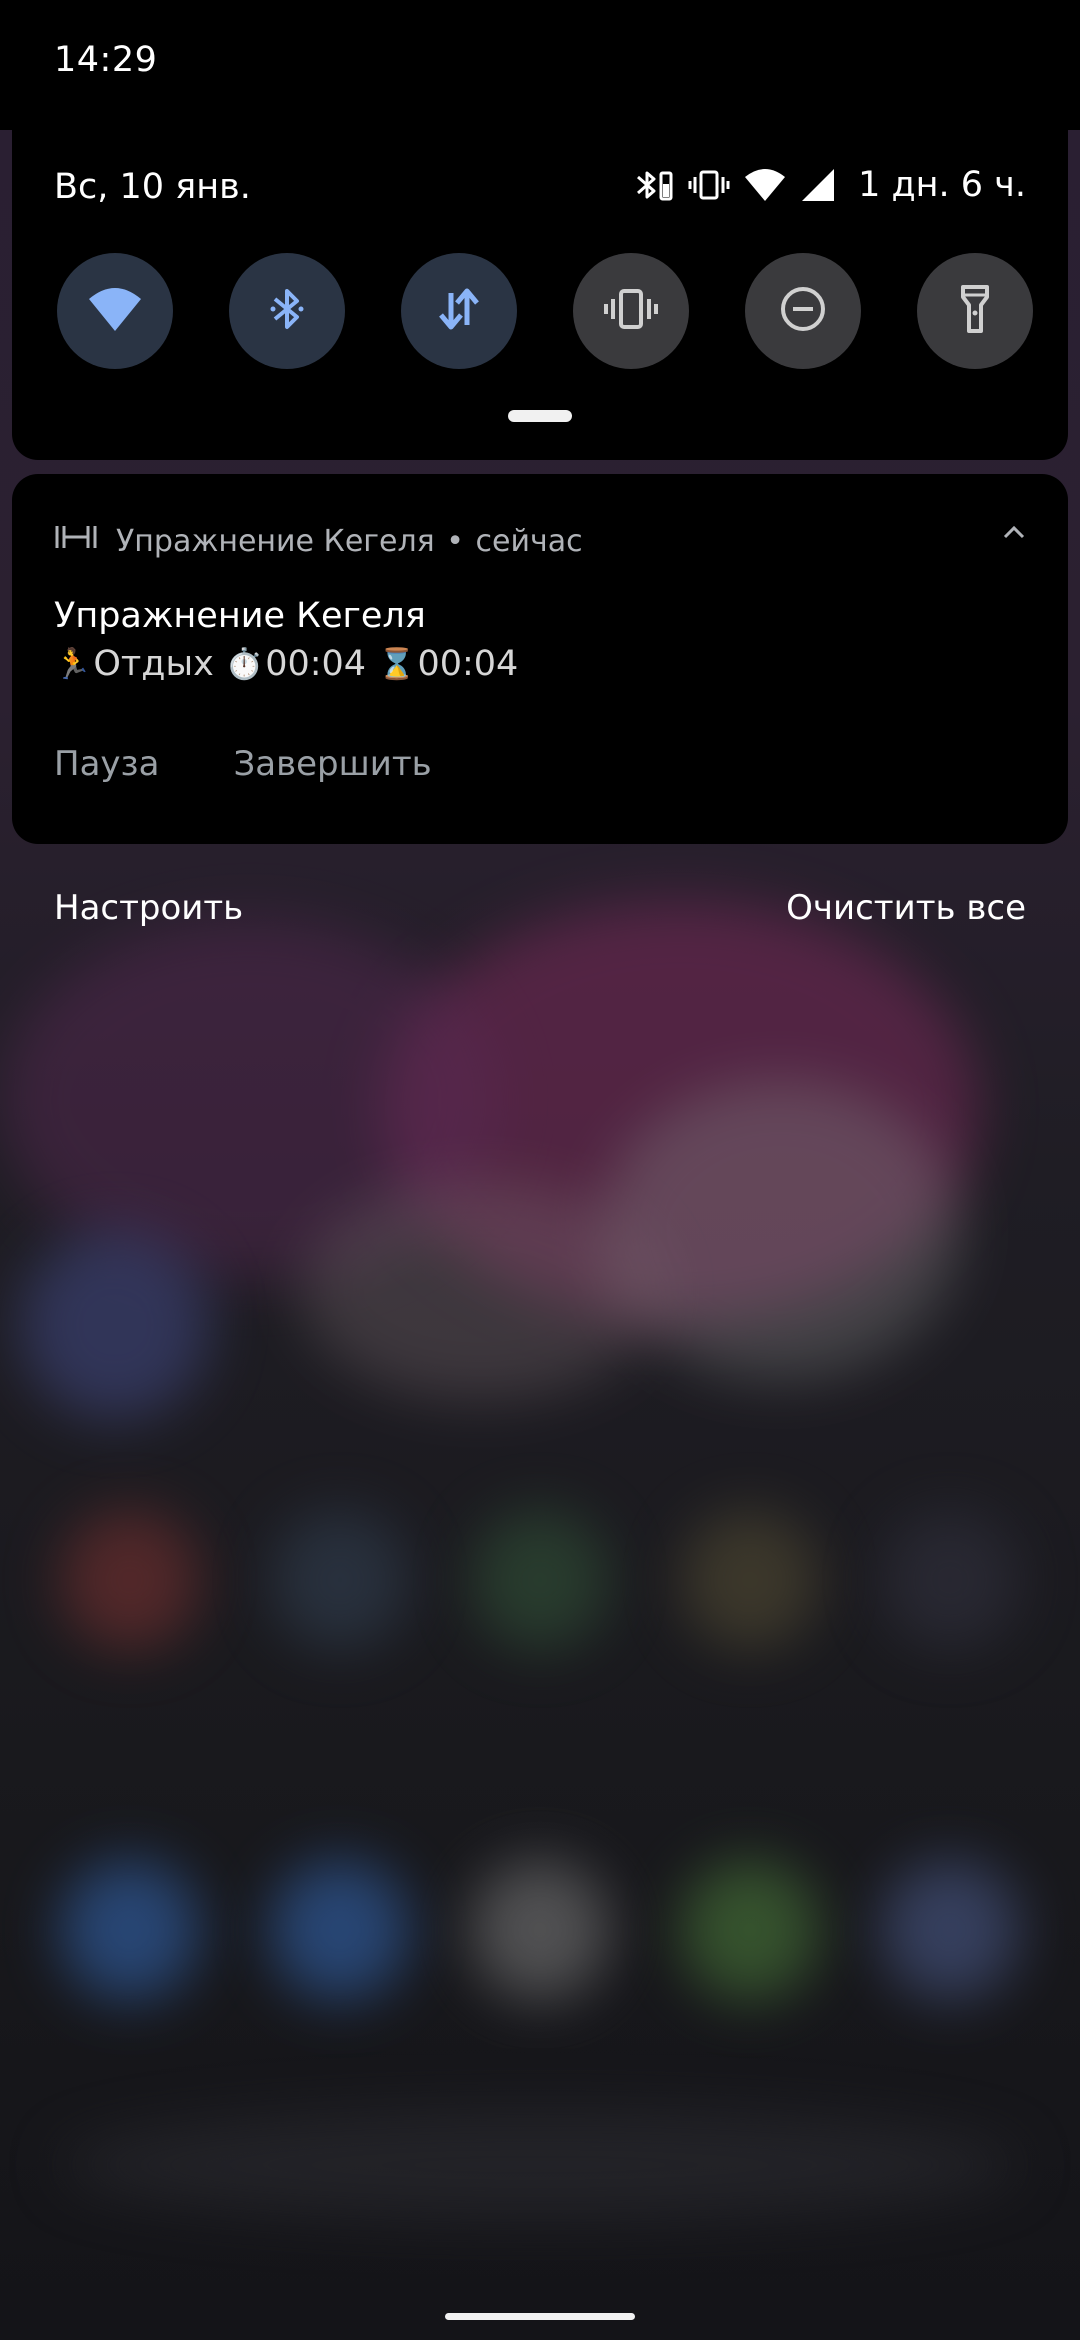  Describe the element at coordinates (332, 764) in the screenshot. I see `finish-button: Завершить` at that location.